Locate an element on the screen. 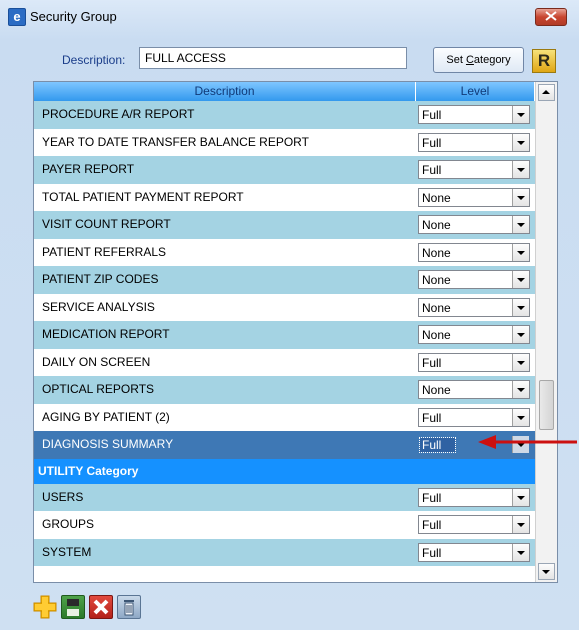  table-row: DIAGNOSIS SUMMARY Full is located at coordinates (284, 445).